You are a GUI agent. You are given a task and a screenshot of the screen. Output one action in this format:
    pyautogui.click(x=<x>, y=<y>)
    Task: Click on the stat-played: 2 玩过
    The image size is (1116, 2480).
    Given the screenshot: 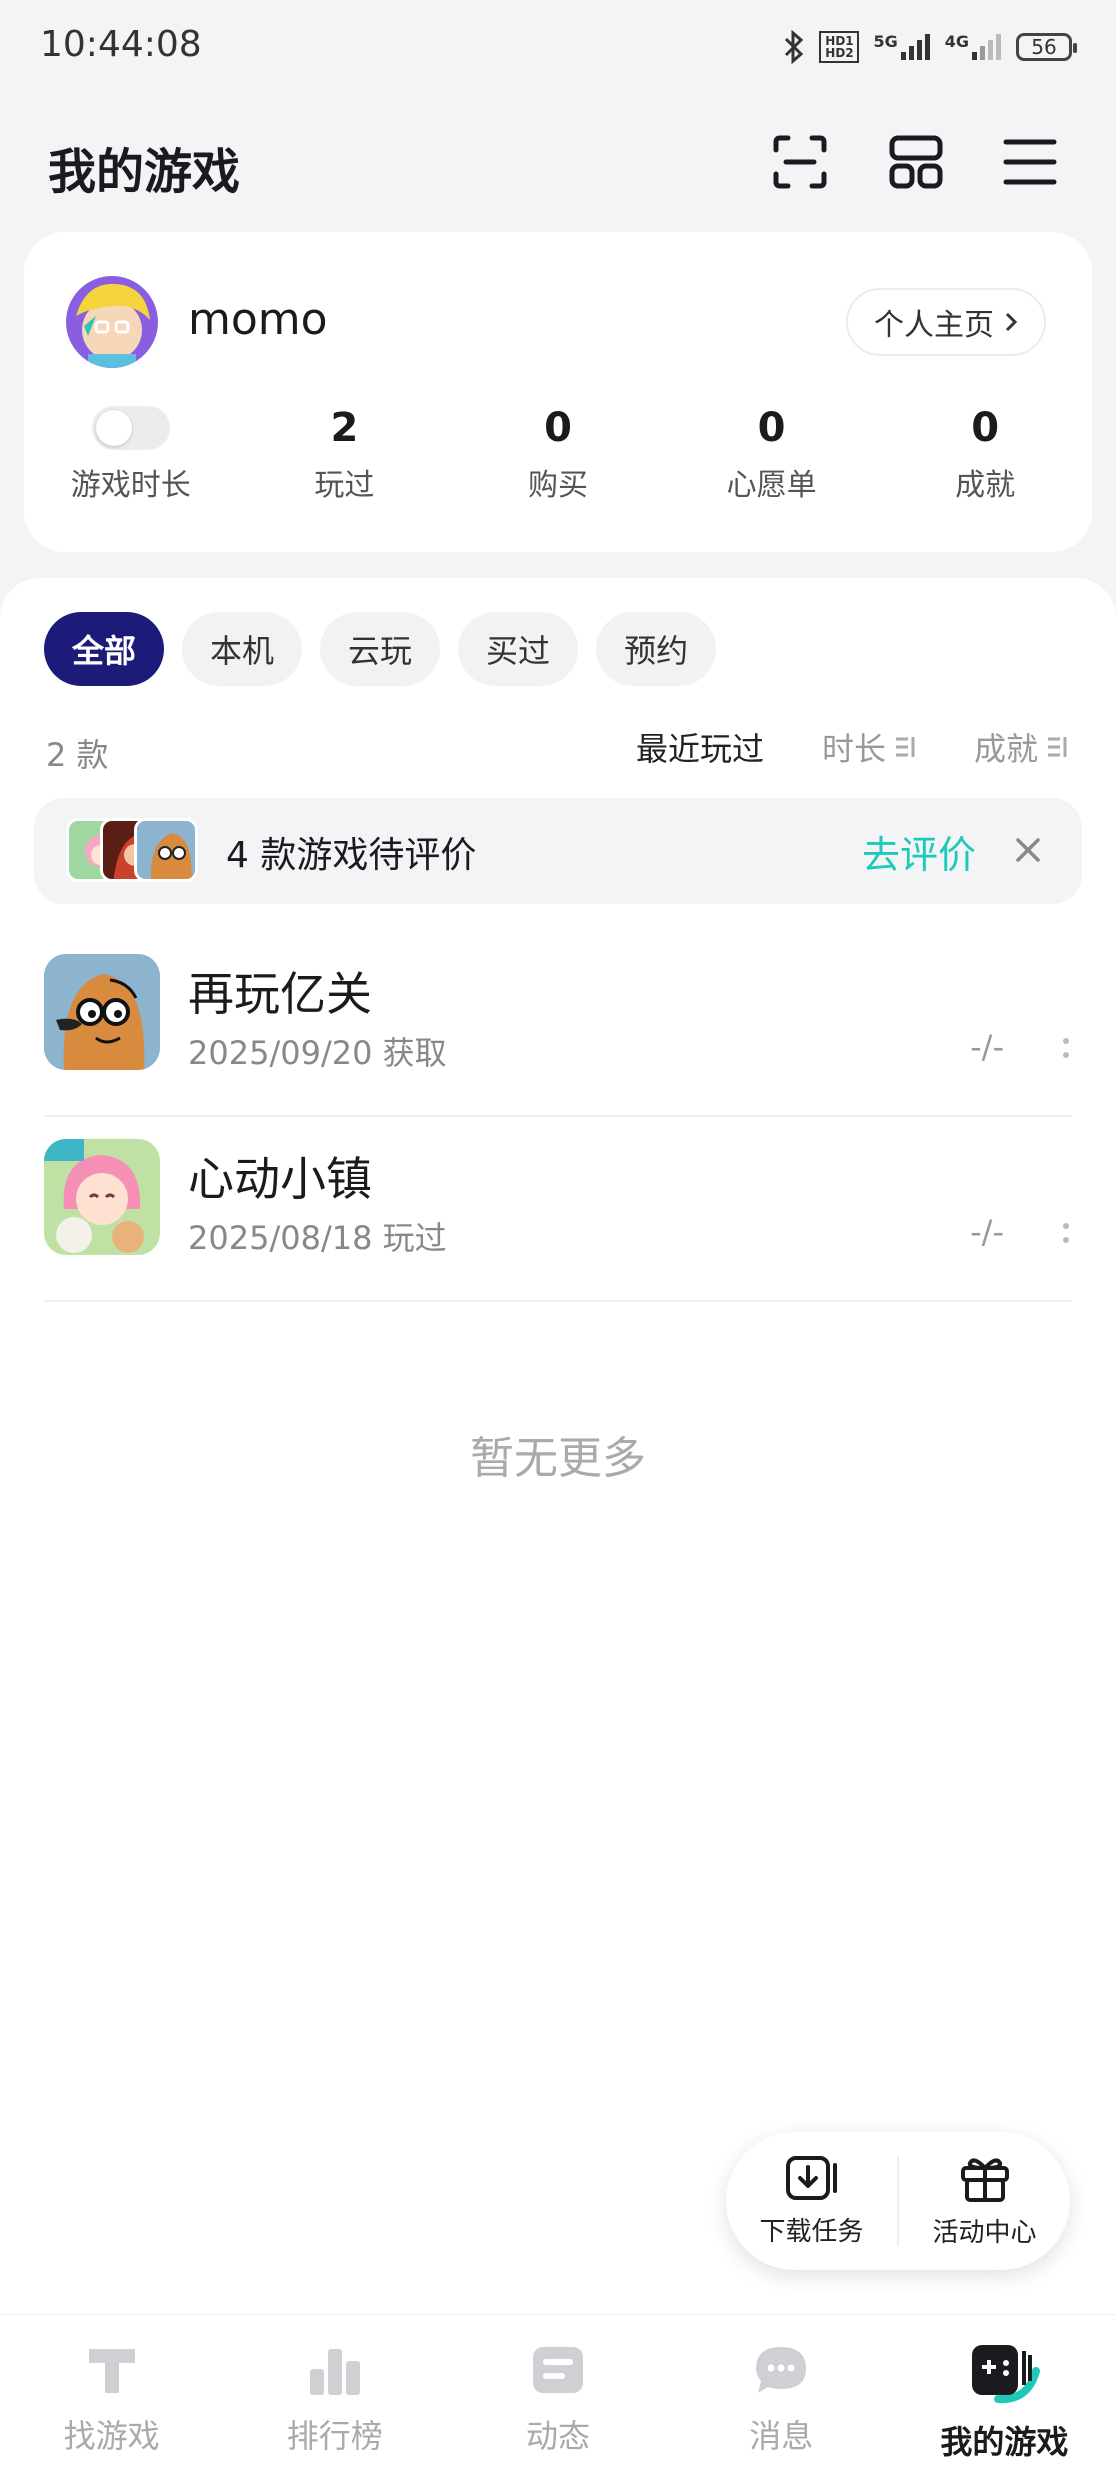 What is the action you would take?
    pyautogui.click(x=345, y=470)
    